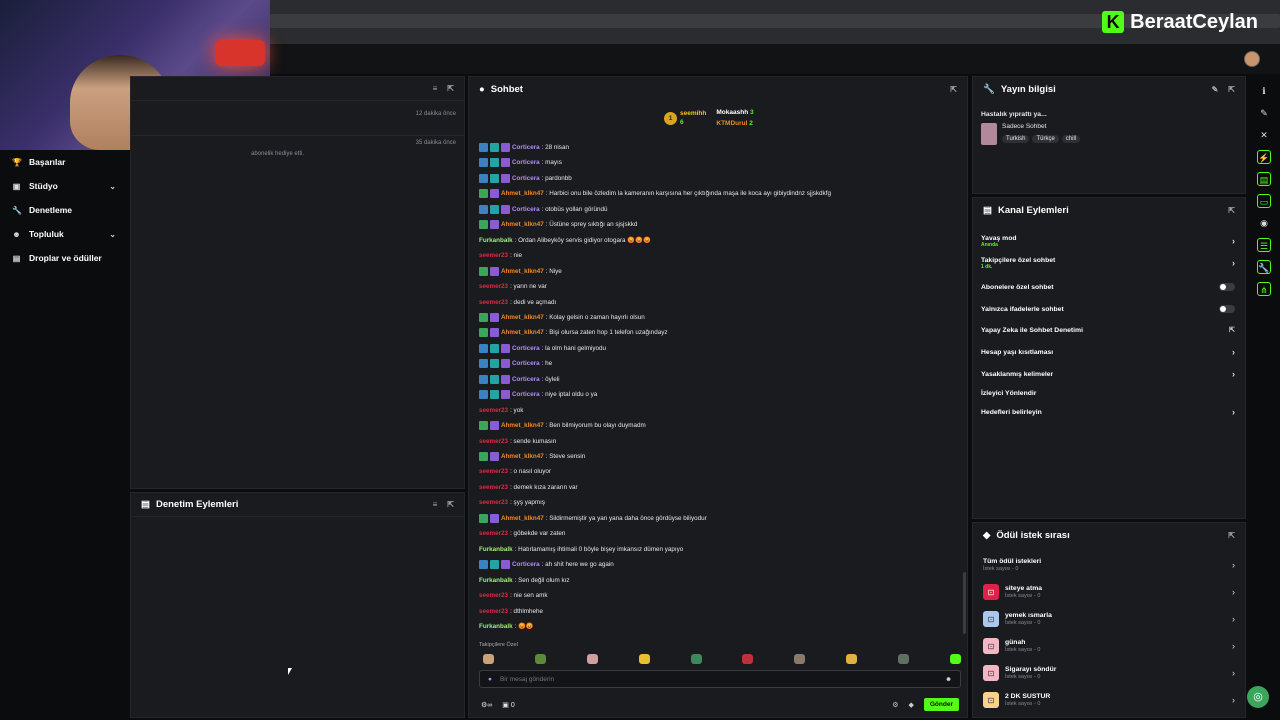 Image resolution: width=1280 pixels, height=720 pixels. What do you see at coordinates (1108, 412) in the screenshot?
I see `goals-row: Hedefleri belirleyin ›` at bounding box center [1108, 412].